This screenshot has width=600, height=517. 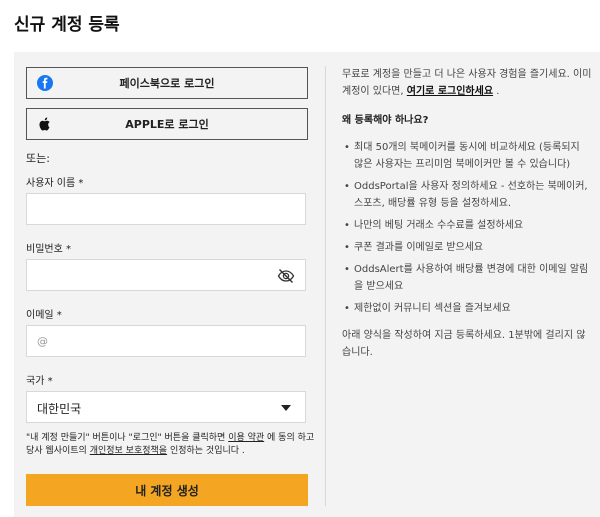 I want to click on vertical-divider, so click(x=325, y=286).